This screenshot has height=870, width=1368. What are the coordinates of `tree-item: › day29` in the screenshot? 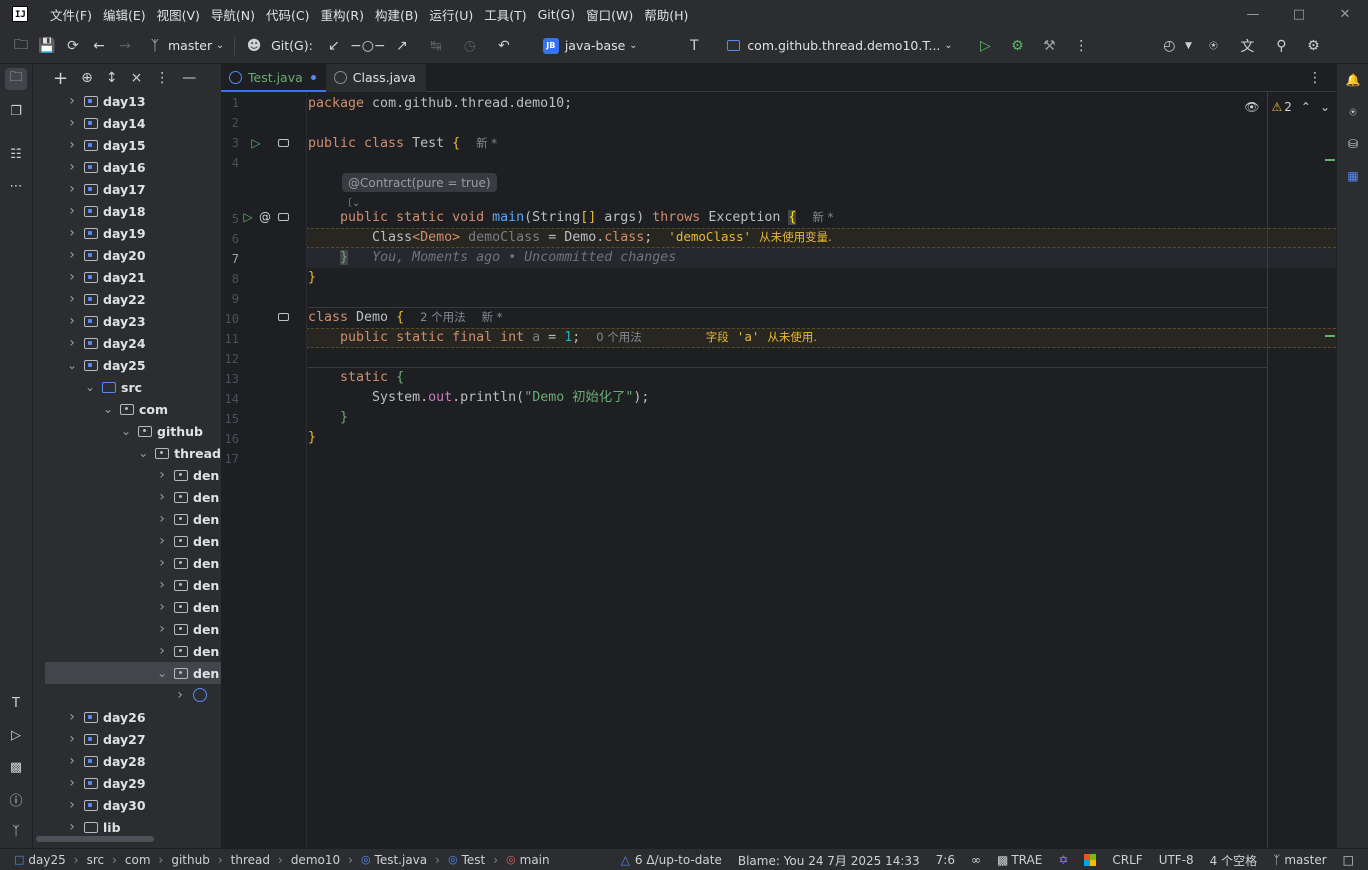 It's located at (127, 783).